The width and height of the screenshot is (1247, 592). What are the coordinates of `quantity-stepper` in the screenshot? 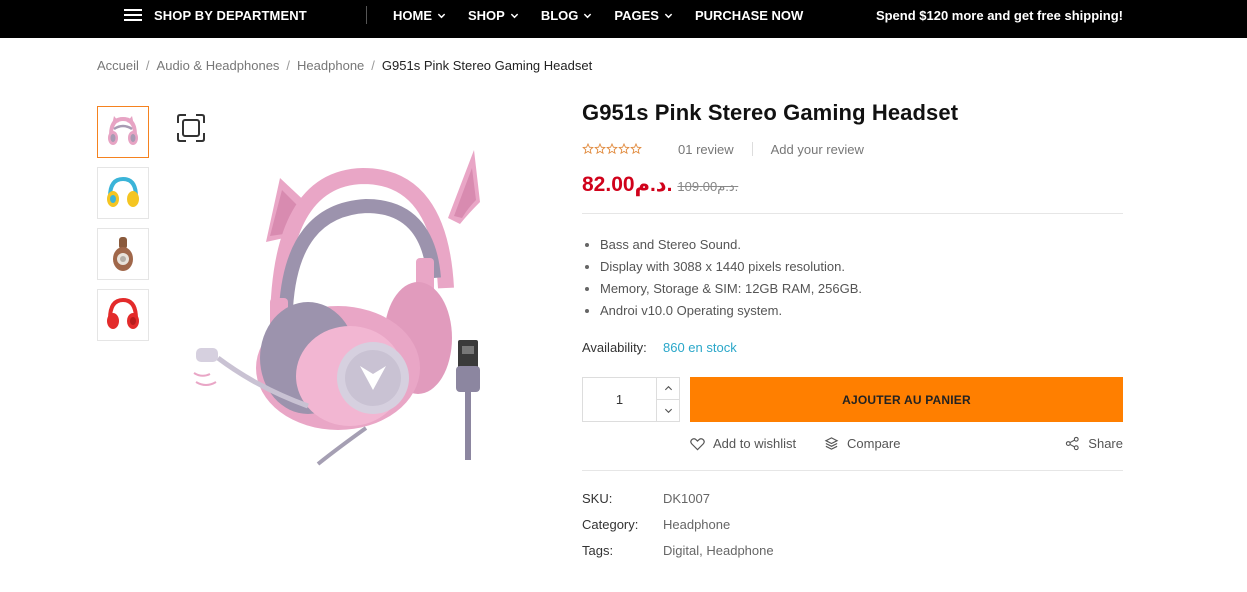 It's located at (631, 399).